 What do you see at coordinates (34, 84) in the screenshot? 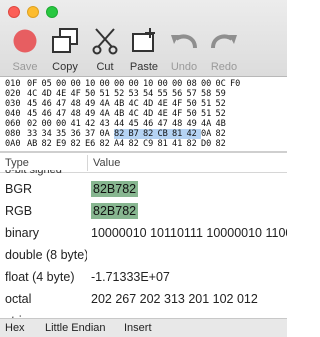
I see `hex-byte: 0F` at bounding box center [34, 84].